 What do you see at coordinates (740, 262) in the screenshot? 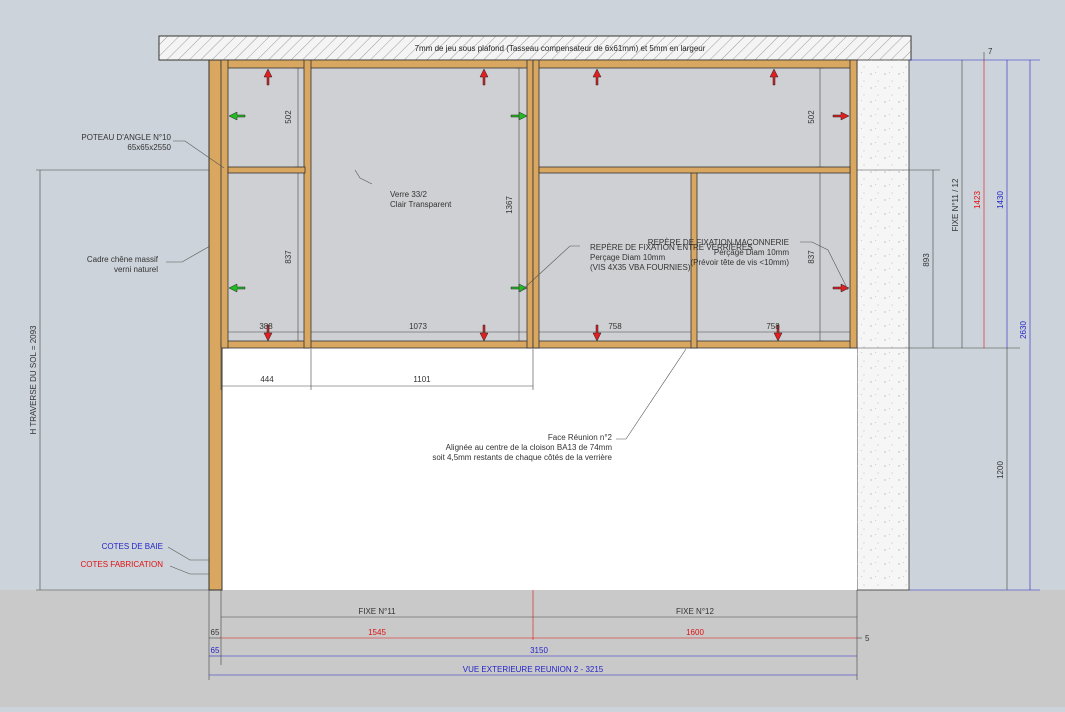
I see `fixing-masonry-line3: (Prévoir tête de vis <10mm)` at bounding box center [740, 262].